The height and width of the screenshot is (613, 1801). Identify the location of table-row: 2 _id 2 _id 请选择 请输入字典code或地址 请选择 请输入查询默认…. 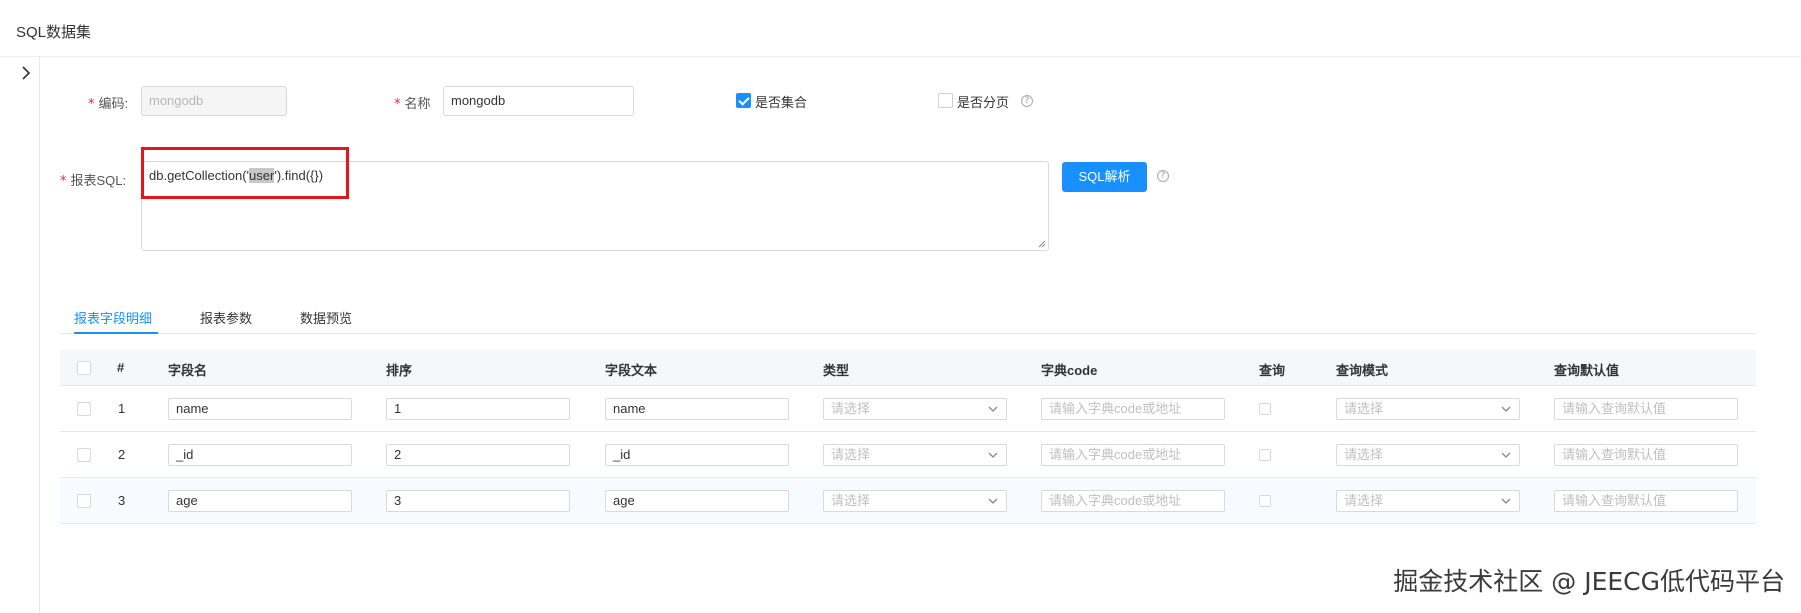
(908, 455).